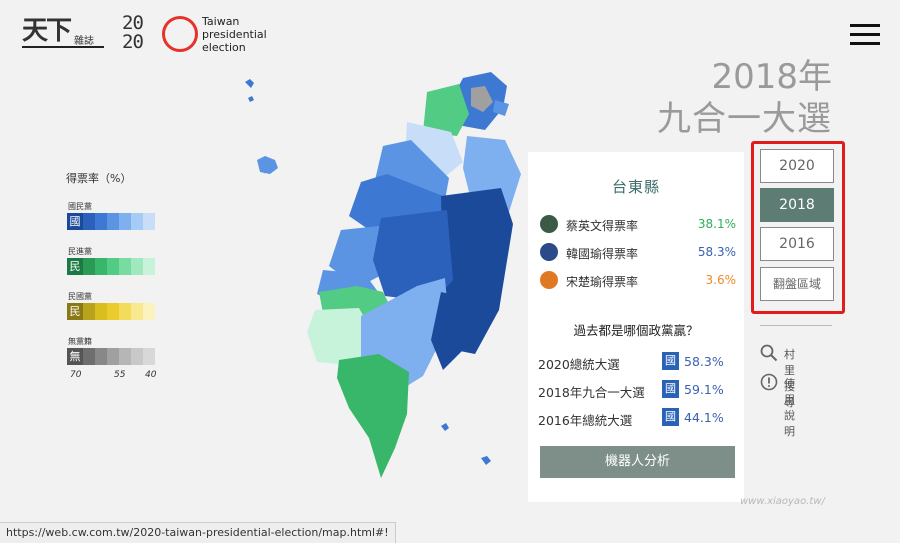 The width and height of the screenshot is (900, 543). Describe the element at coordinates (120, 375) in the screenshot. I see `legend-tick: 55` at that location.